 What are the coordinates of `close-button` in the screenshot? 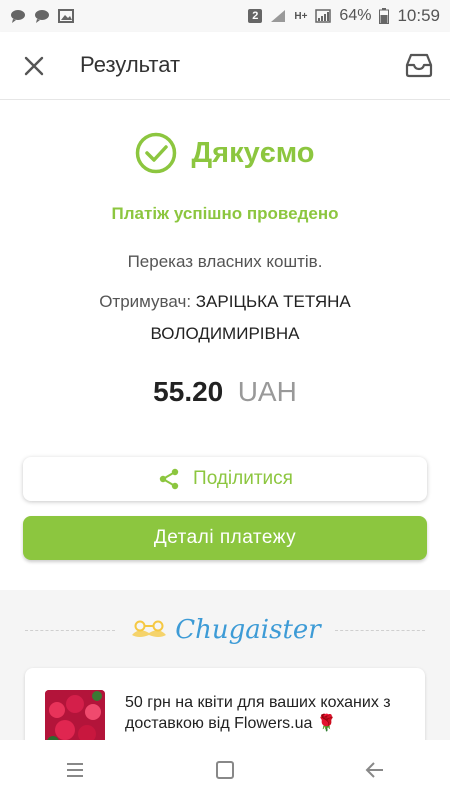 It's located at (34, 66).